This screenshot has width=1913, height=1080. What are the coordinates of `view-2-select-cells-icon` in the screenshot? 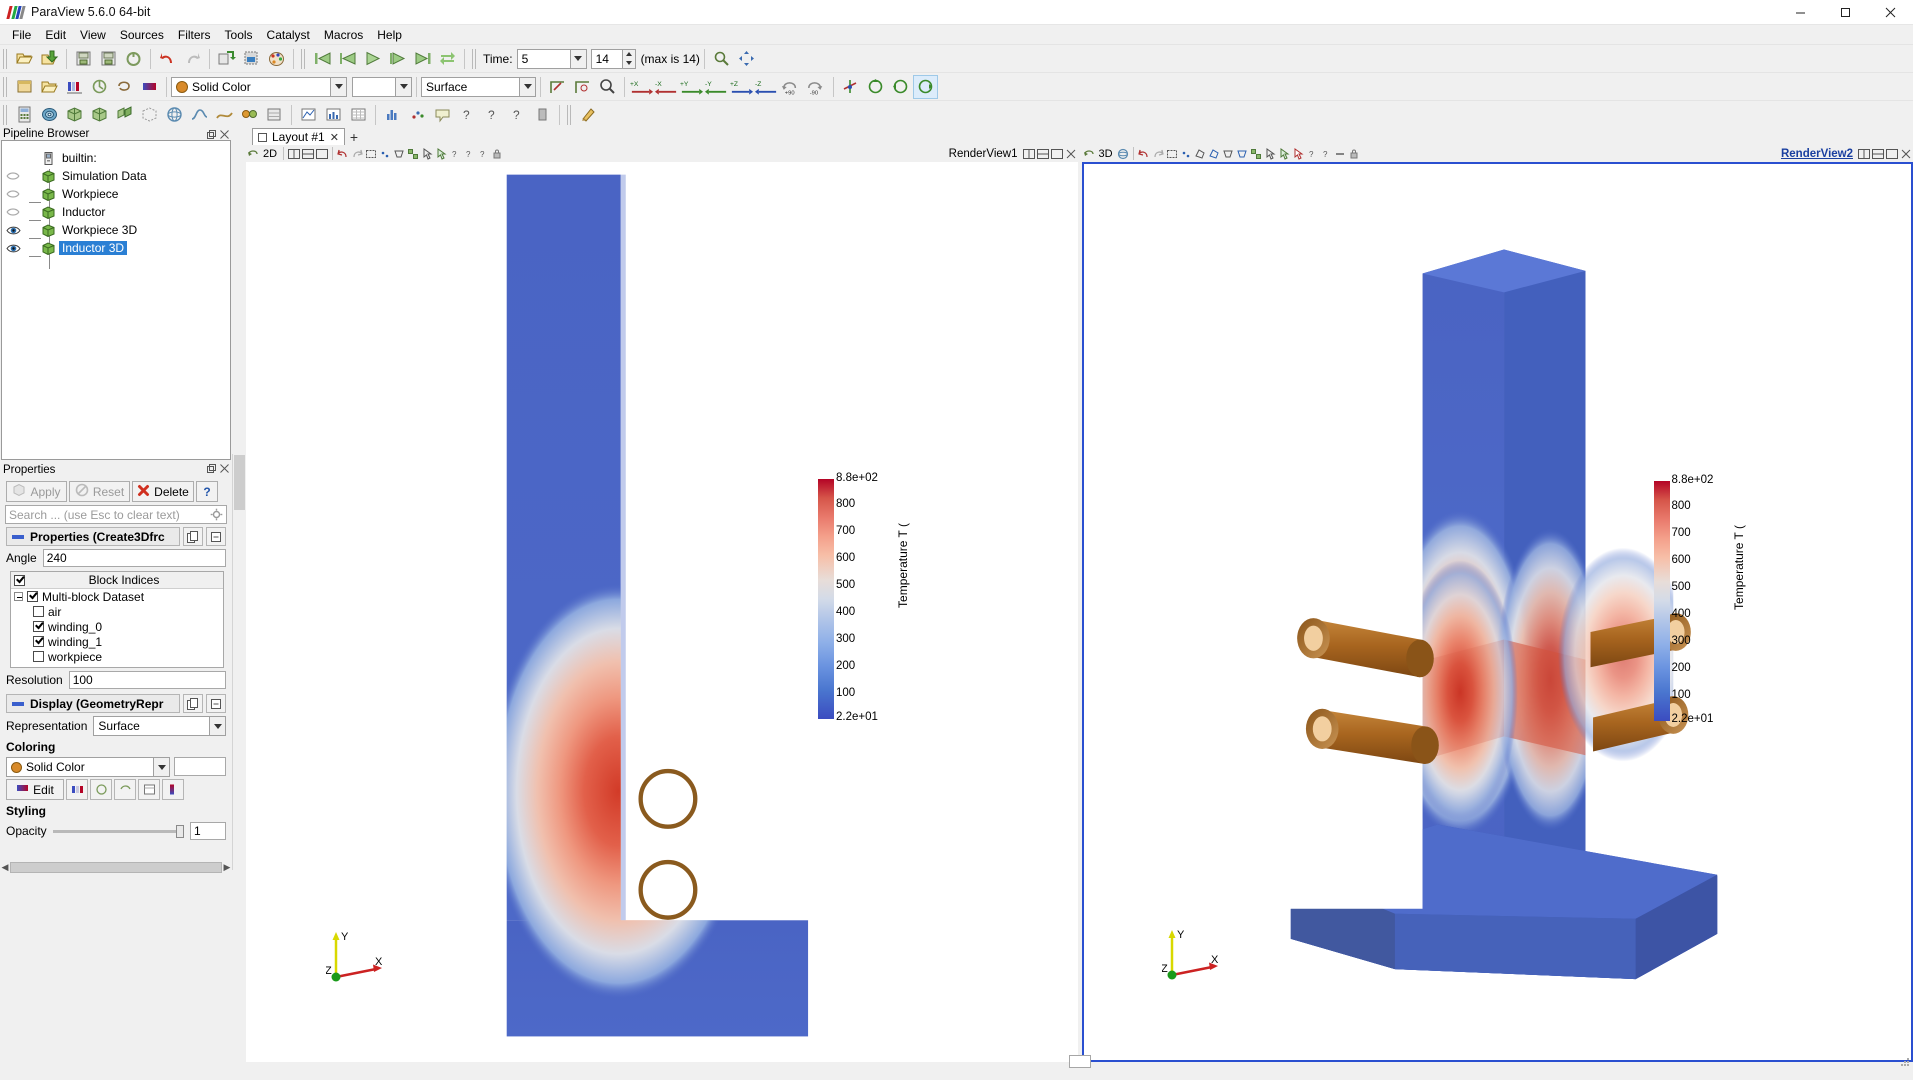 It's located at (1172, 154).